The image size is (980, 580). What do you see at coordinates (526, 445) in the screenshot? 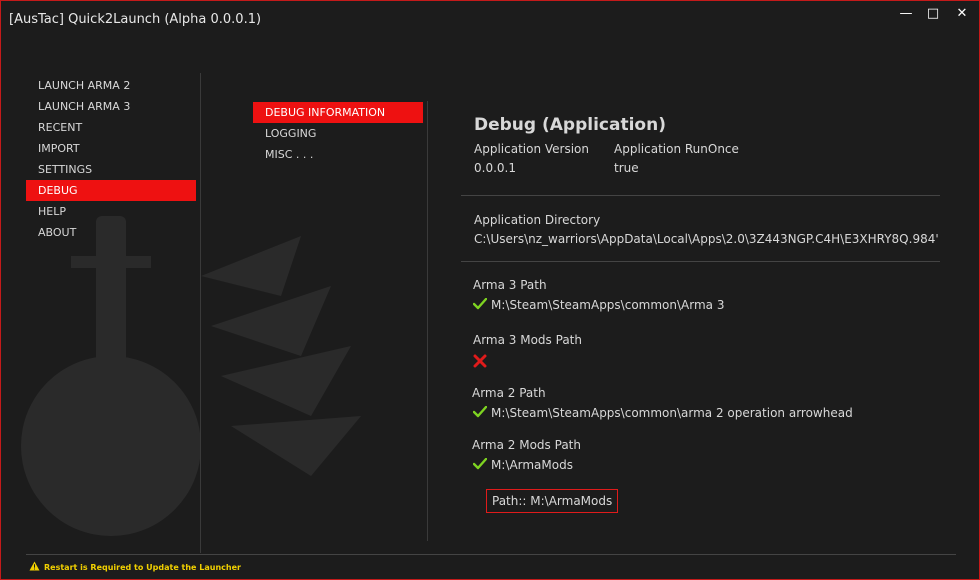
I see `arma2-mods-label: Arma 2 Mods Path` at bounding box center [526, 445].